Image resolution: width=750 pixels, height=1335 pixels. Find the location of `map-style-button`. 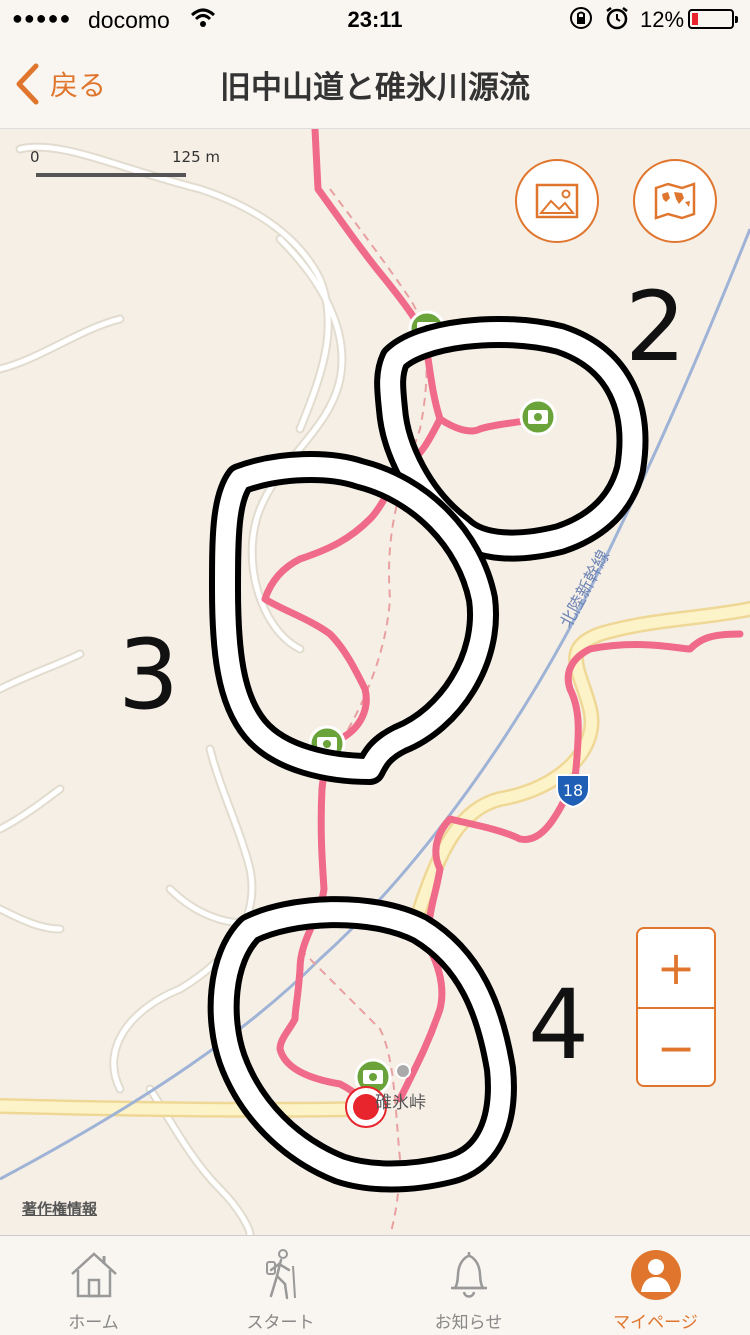

map-style-button is located at coordinates (675, 201).